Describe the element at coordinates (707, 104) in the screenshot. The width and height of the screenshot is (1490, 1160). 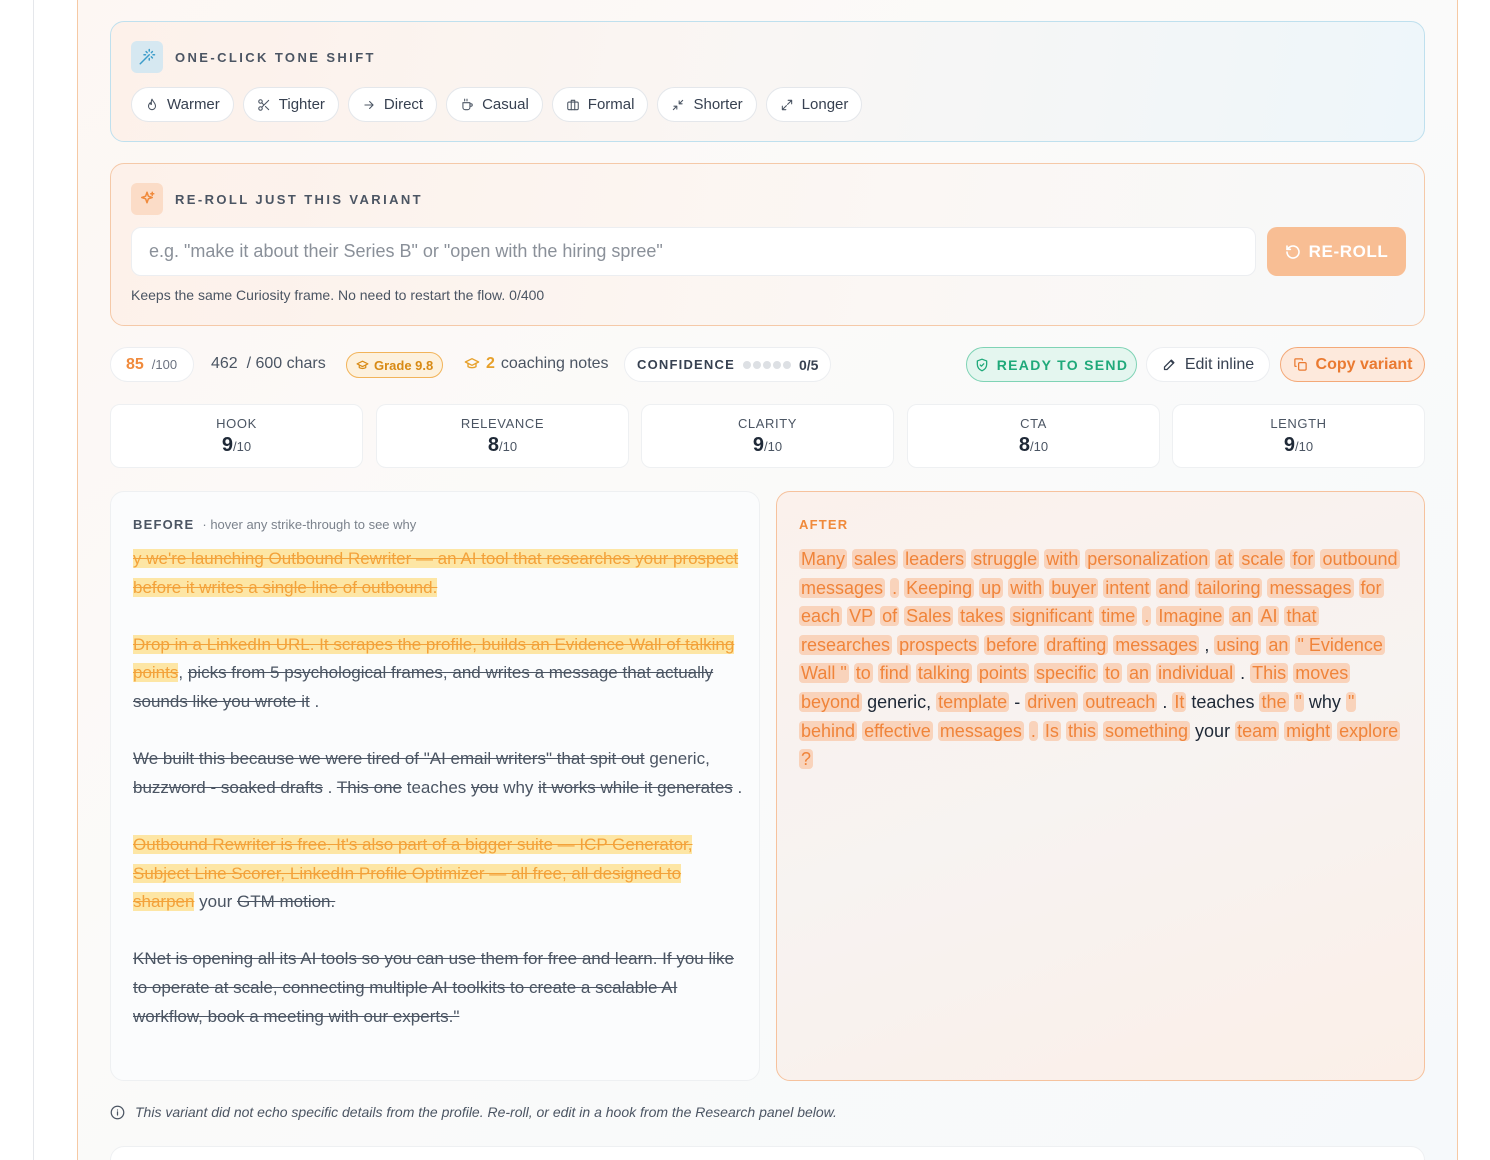
I see `tone-chip-shorter: Shorter` at that location.